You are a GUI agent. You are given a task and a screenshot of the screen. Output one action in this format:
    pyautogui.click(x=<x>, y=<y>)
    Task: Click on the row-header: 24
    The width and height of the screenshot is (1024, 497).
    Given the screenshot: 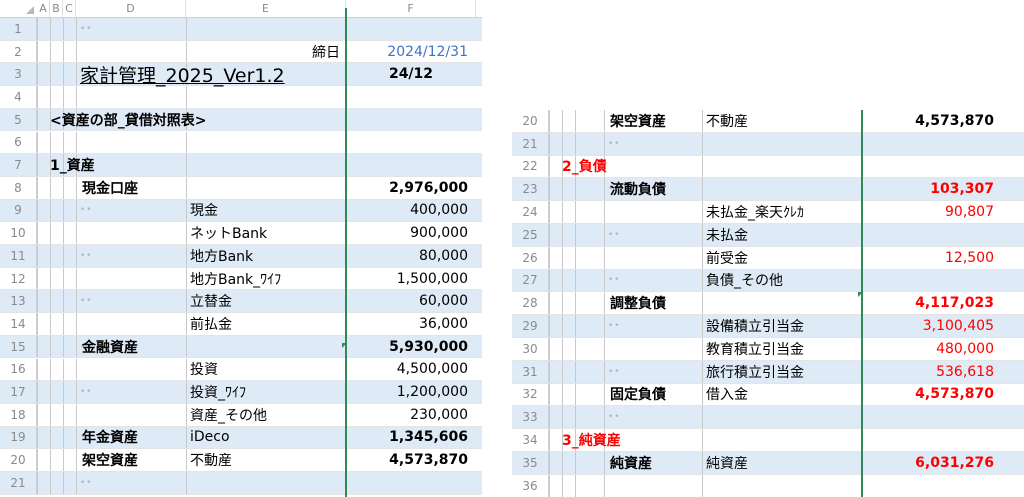 What is the action you would take?
    pyautogui.click(x=530, y=212)
    